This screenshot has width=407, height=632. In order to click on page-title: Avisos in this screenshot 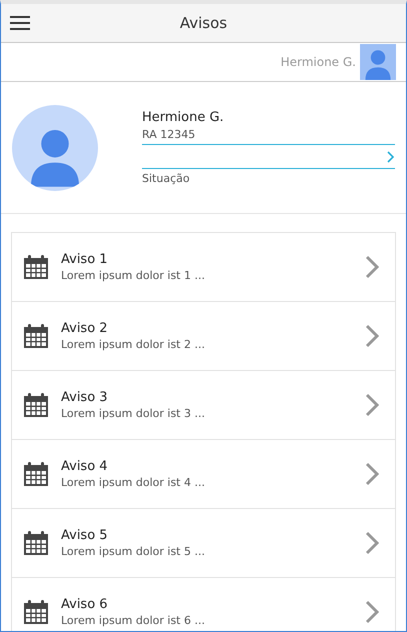, I will do `click(204, 23)`.